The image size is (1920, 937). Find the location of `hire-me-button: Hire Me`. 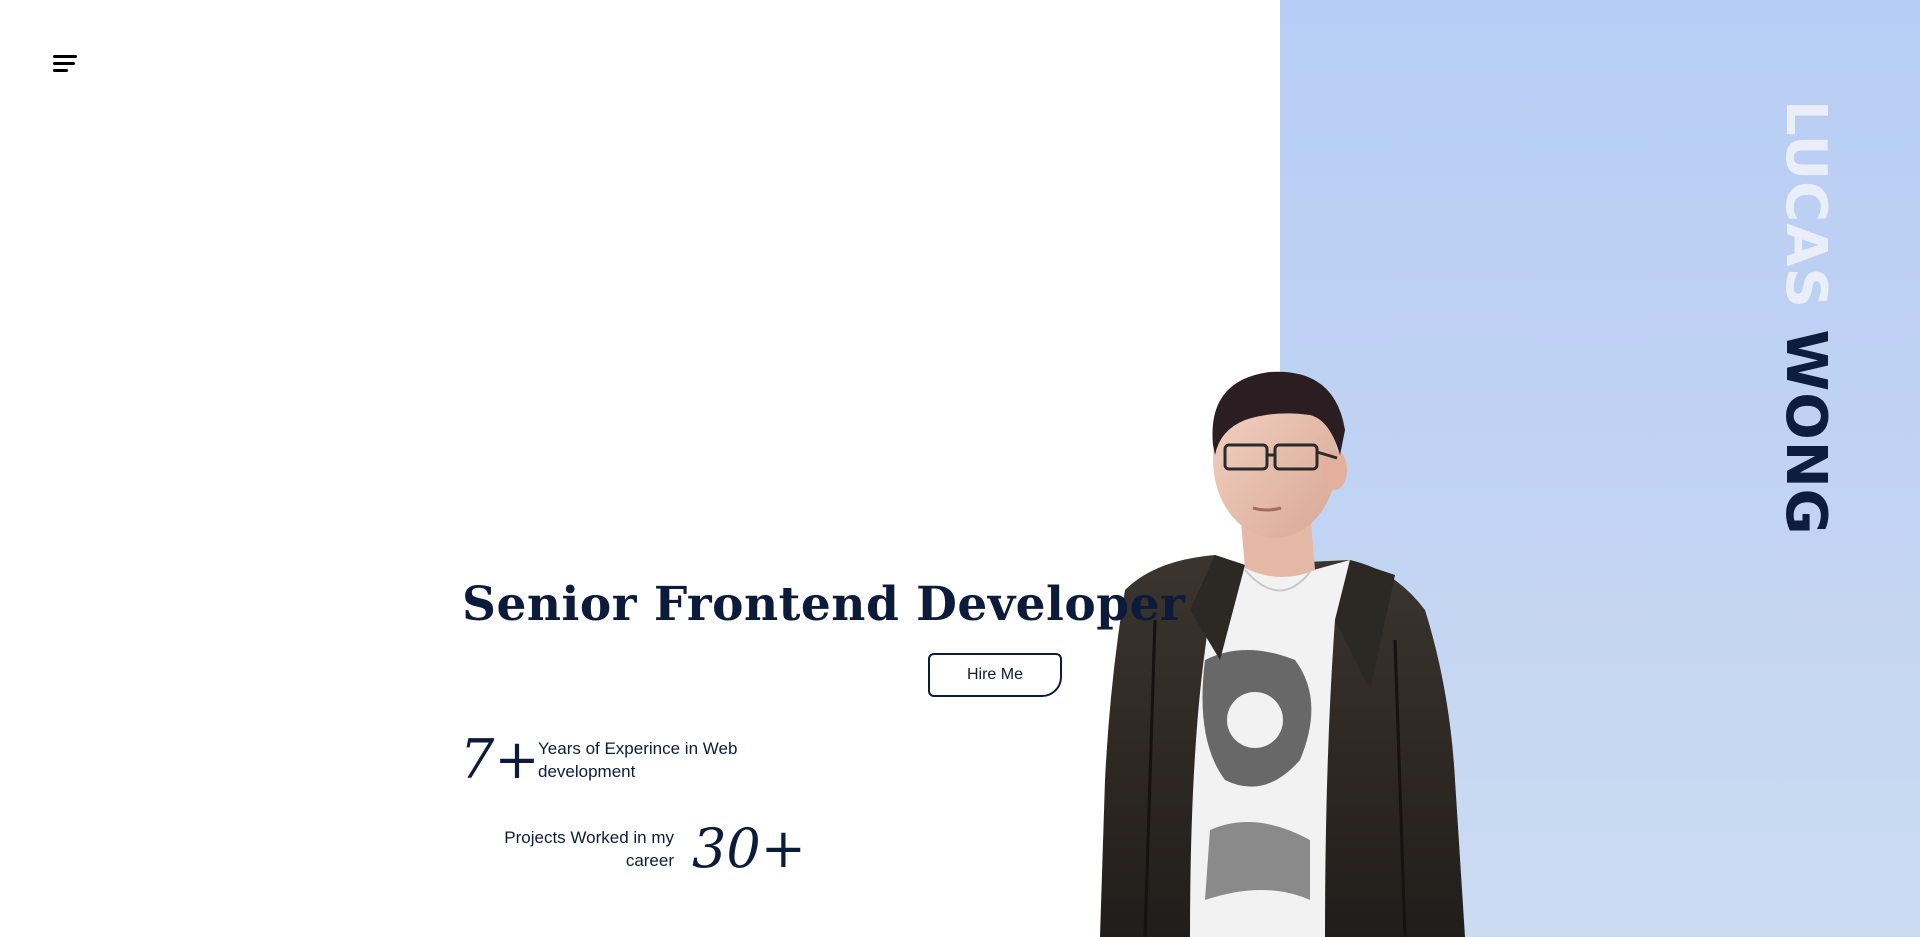

hire-me-button: Hire Me is located at coordinates (995, 675).